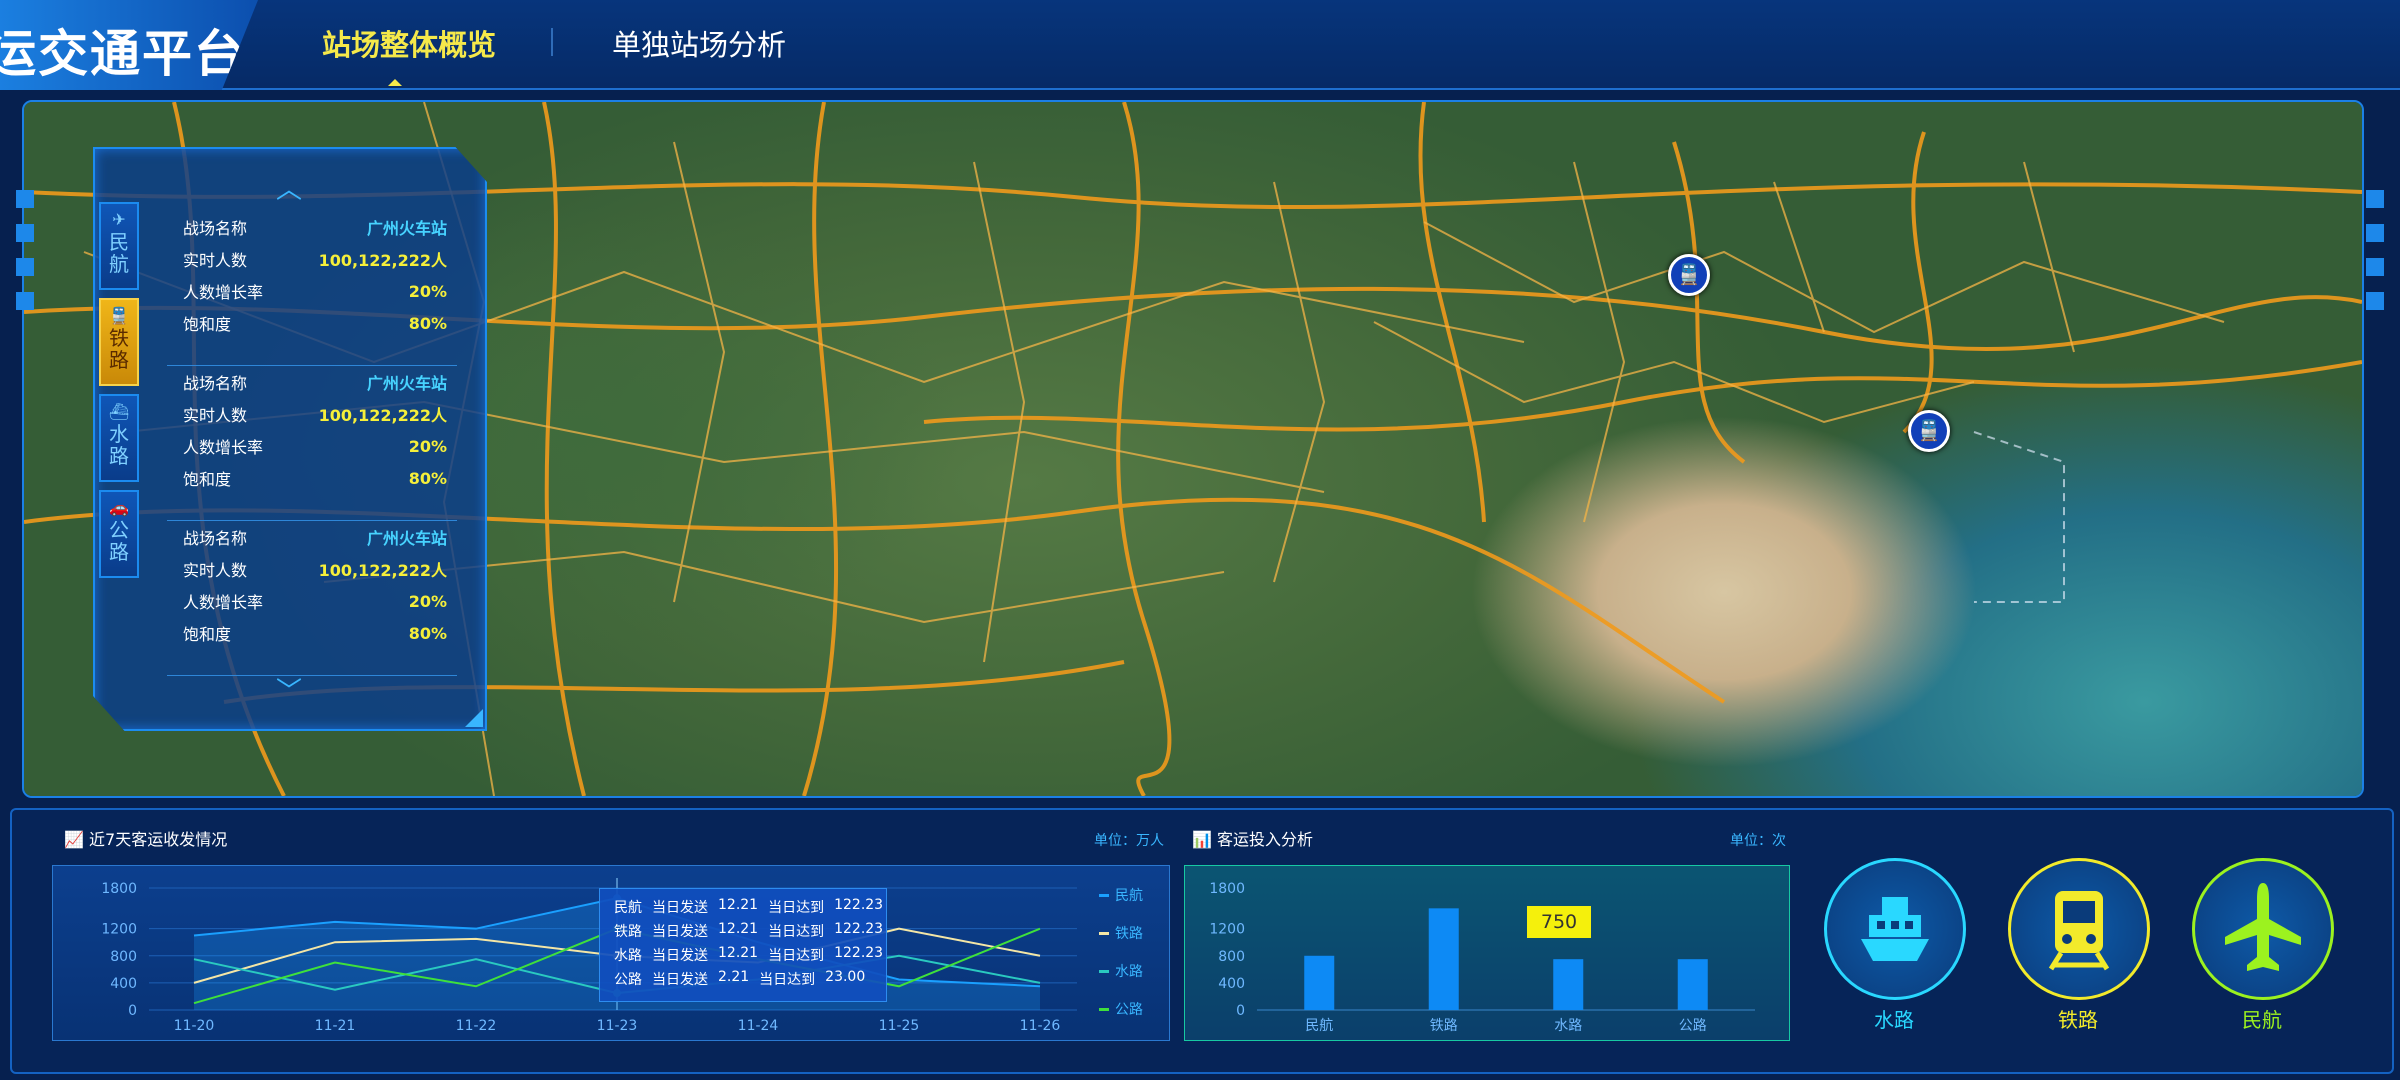 The width and height of the screenshot is (2400, 1080). What do you see at coordinates (289, 689) in the screenshot?
I see `scroll-down-icon: ﹀` at bounding box center [289, 689].